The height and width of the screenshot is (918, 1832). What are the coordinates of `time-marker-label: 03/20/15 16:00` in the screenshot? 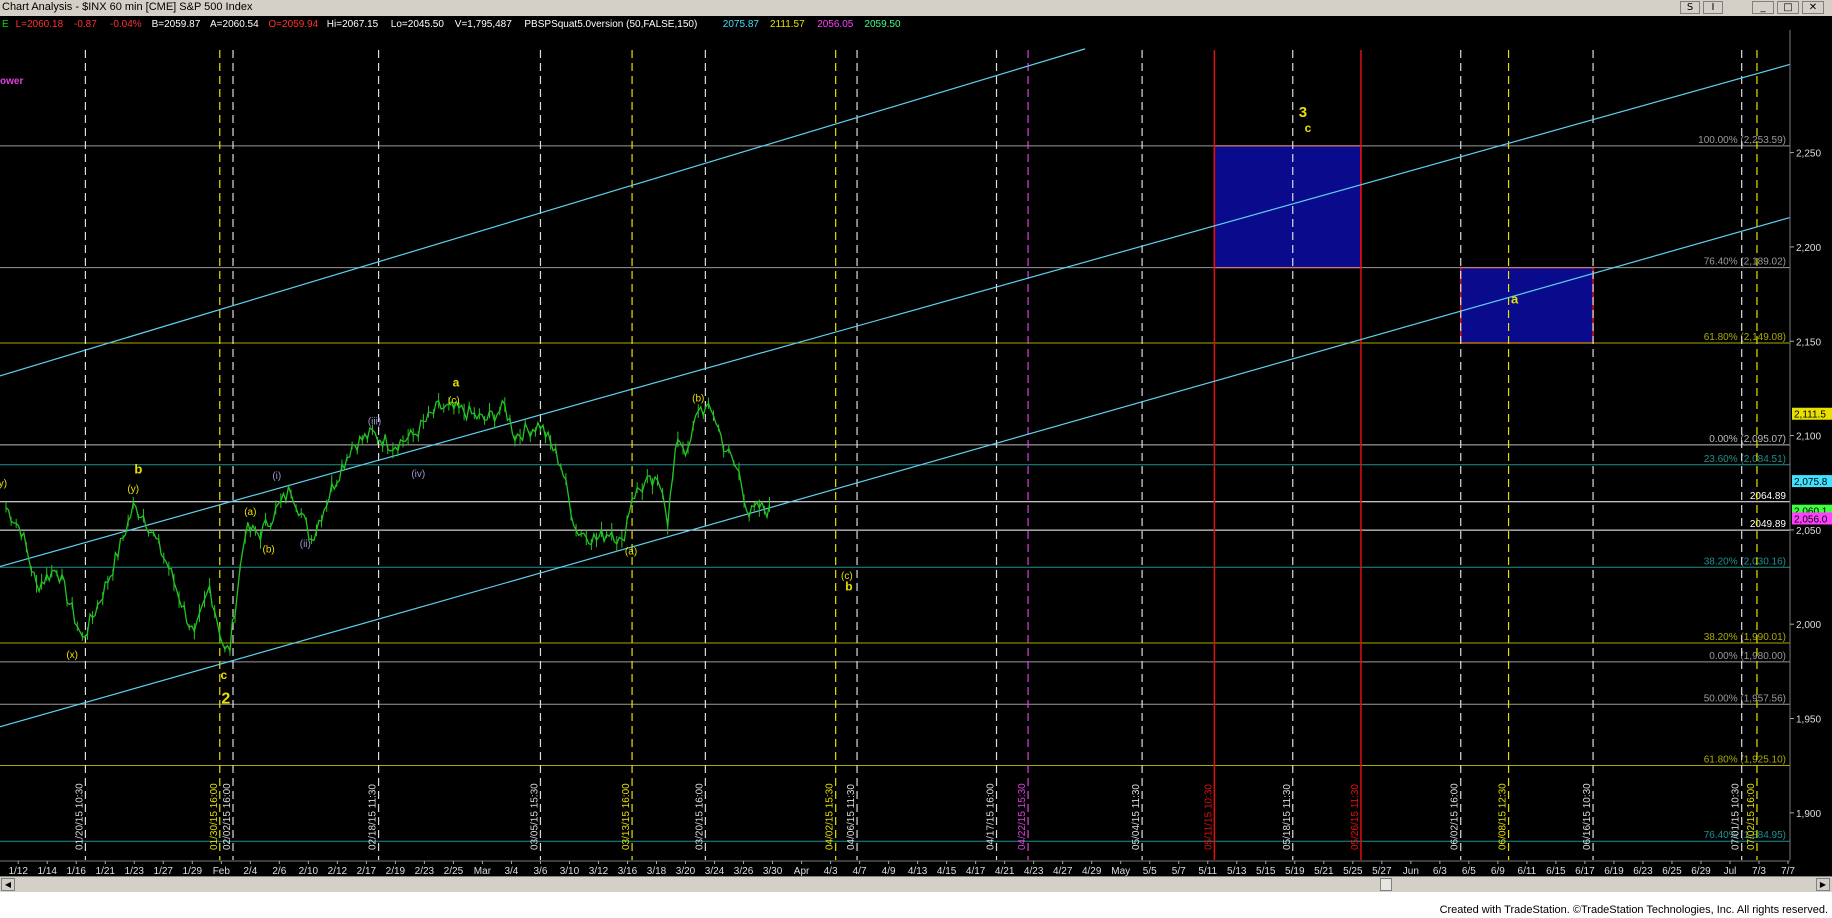 It's located at (699, 816).